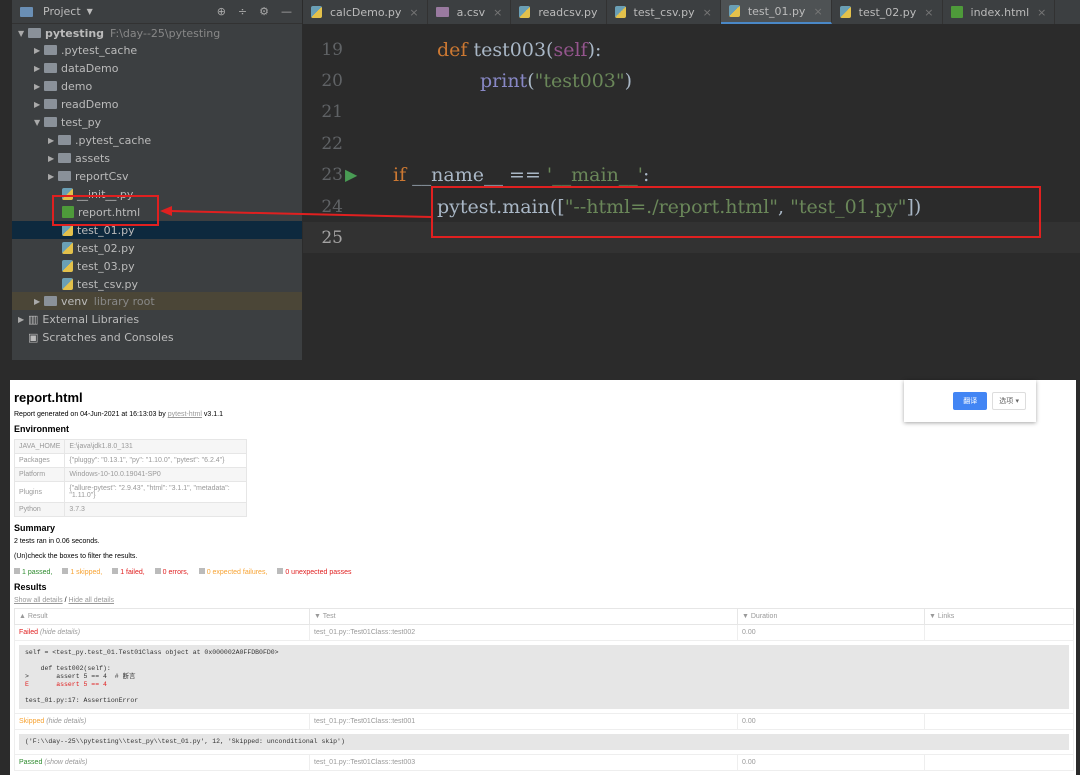 The image size is (1080, 775). What do you see at coordinates (332, 111) in the screenshot?
I see `code-line: 21` at bounding box center [332, 111].